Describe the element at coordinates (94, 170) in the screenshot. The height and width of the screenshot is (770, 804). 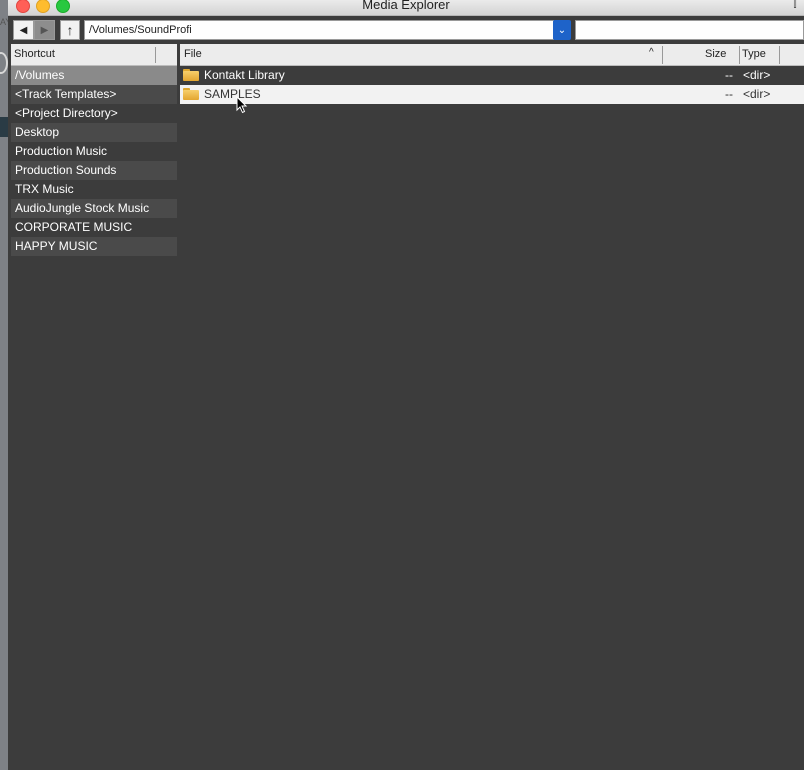
I see `shortcut-item: Production Sounds` at that location.